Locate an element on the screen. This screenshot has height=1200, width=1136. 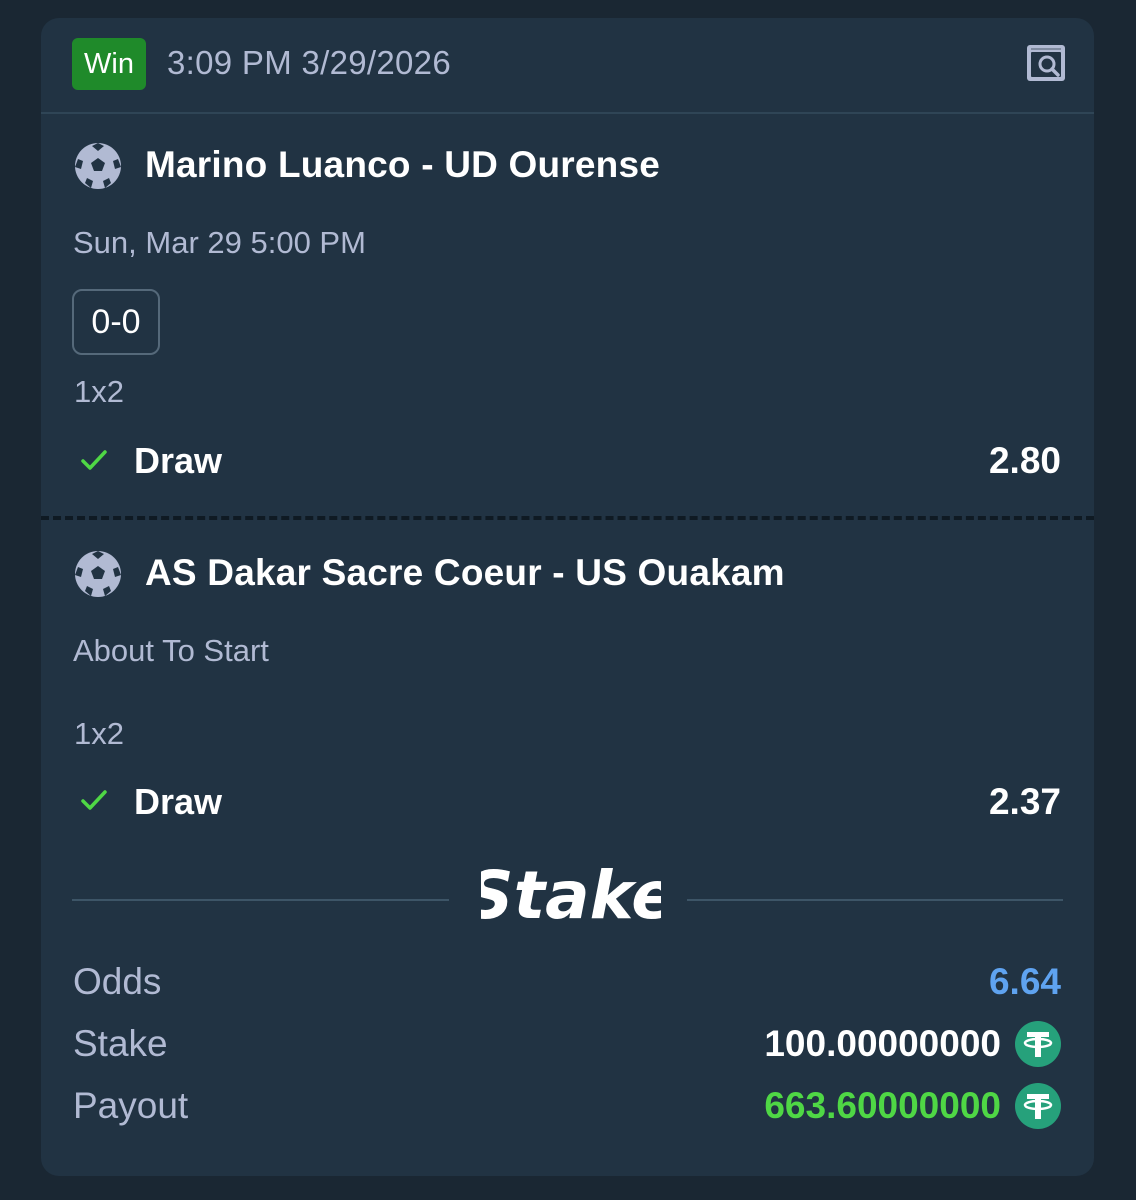
stake-logo-text: Stake is located at coordinates (571, 895).